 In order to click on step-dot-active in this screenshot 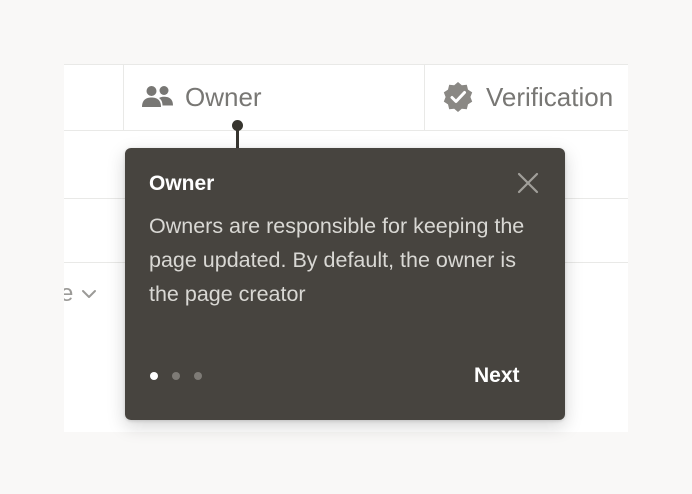, I will do `click(154, 376)`.